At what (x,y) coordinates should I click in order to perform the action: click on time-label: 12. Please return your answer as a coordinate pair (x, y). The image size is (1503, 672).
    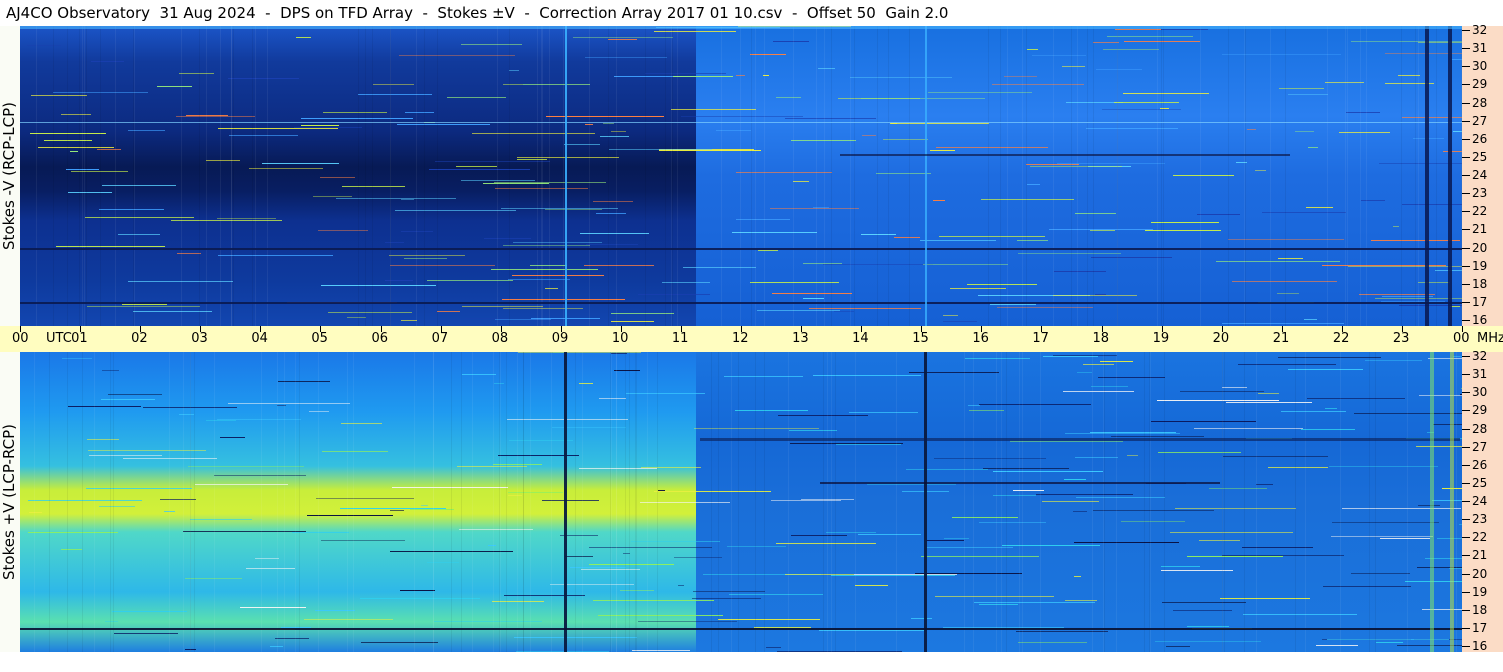
    Looking at the image, I should click on (740, 338).